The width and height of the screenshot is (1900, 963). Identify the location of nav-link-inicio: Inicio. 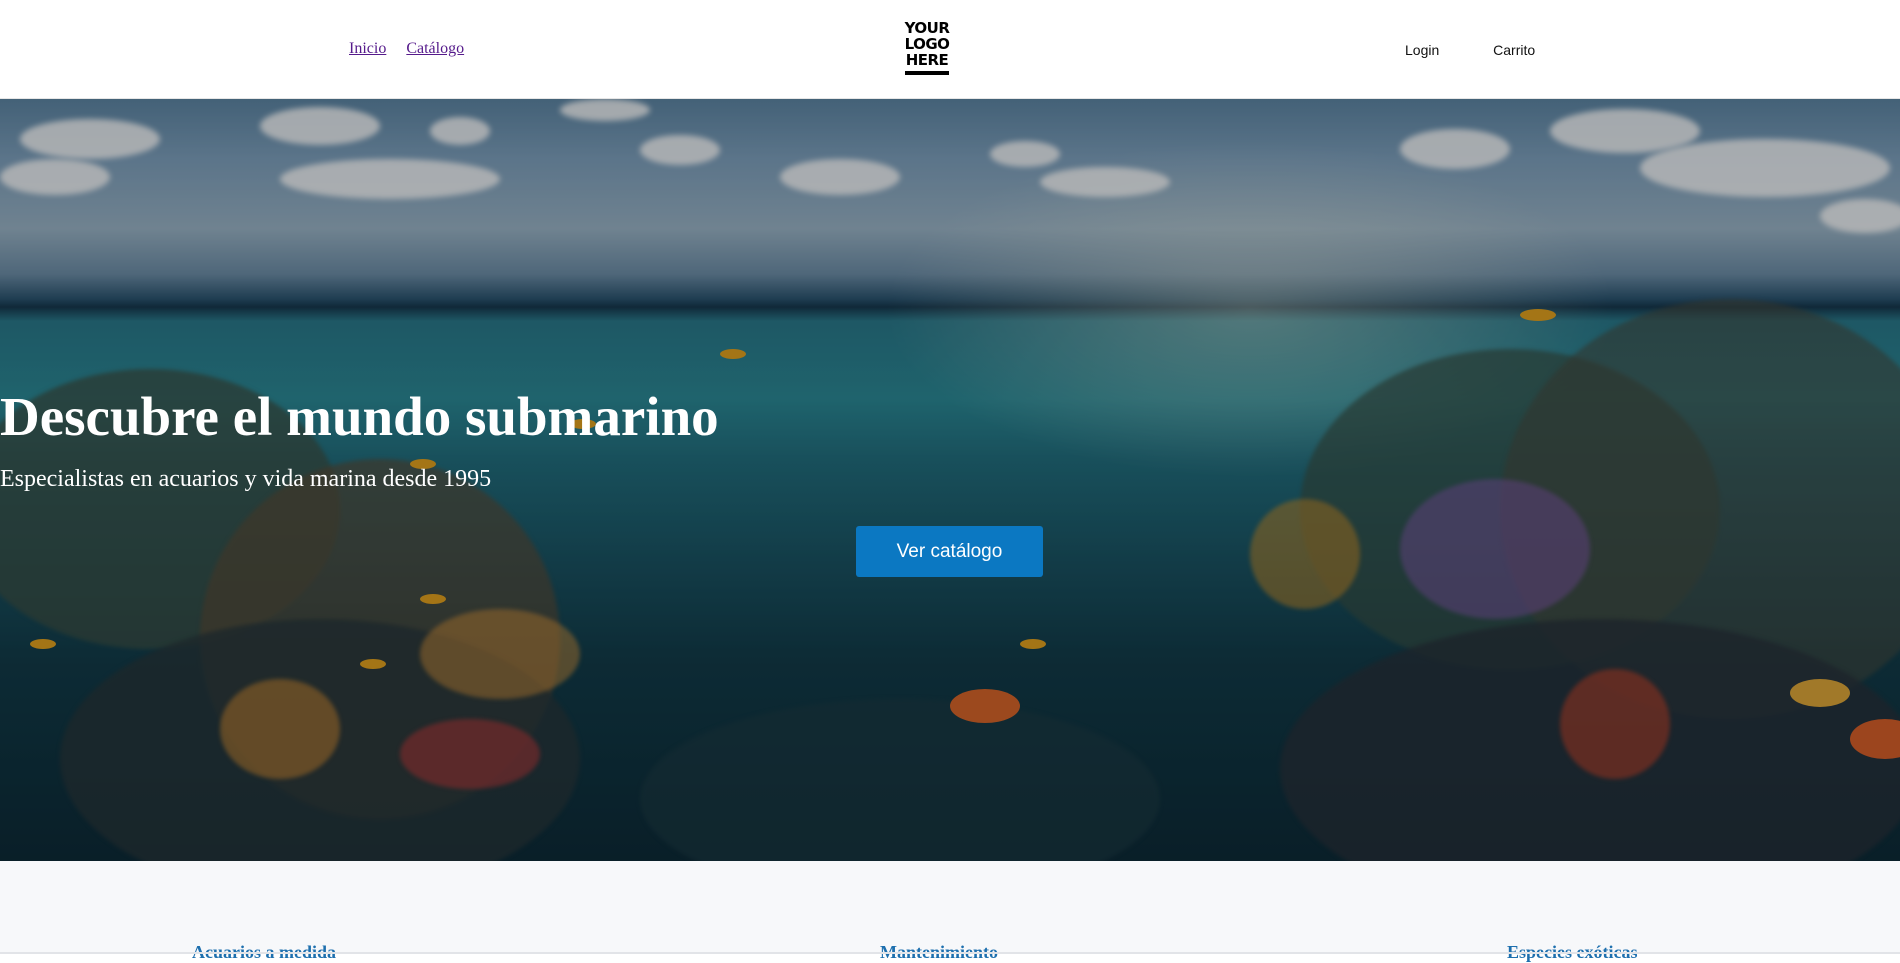
(367, 48).